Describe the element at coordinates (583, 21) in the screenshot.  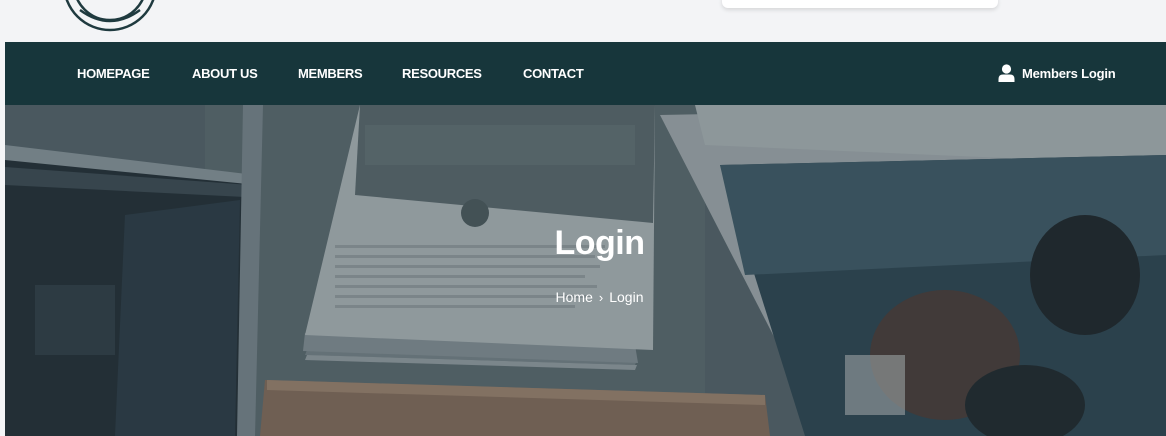
I see `top-header` at that location.